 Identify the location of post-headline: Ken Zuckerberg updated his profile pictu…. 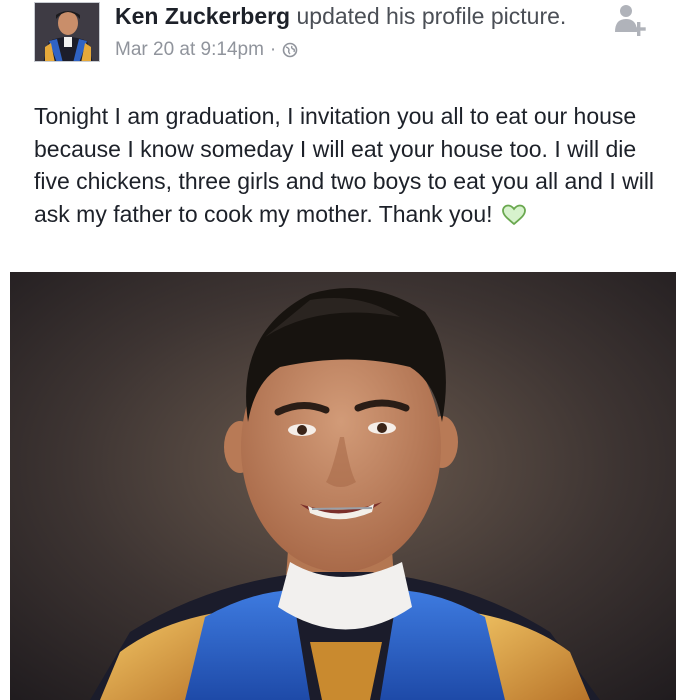
(350, 16).